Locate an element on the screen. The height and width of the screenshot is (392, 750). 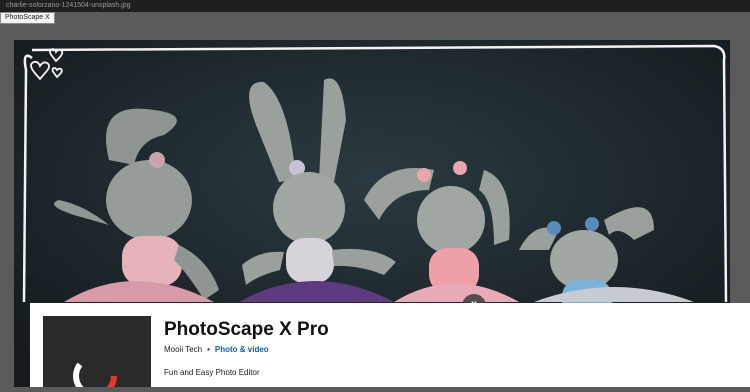
app-meta: Mooii Tech • Photo & video is located at coordinates (216, 349).